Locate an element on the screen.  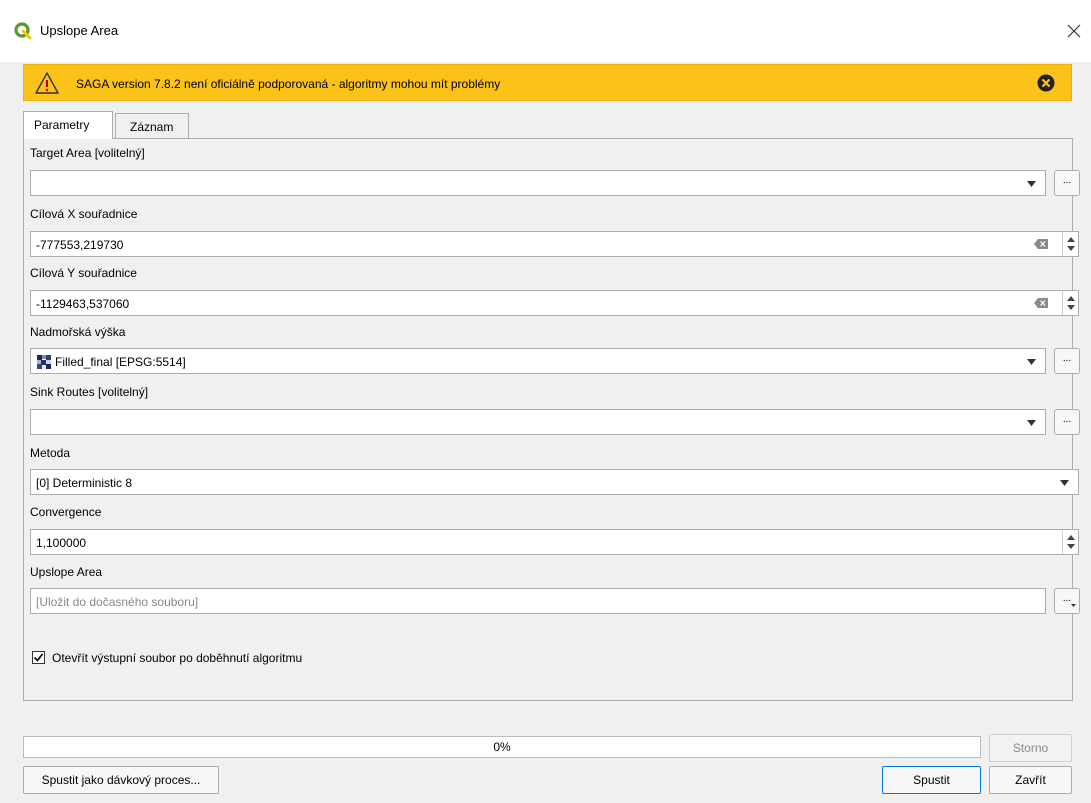
close-button: Zavřít is located at coordinates (1030, 780).